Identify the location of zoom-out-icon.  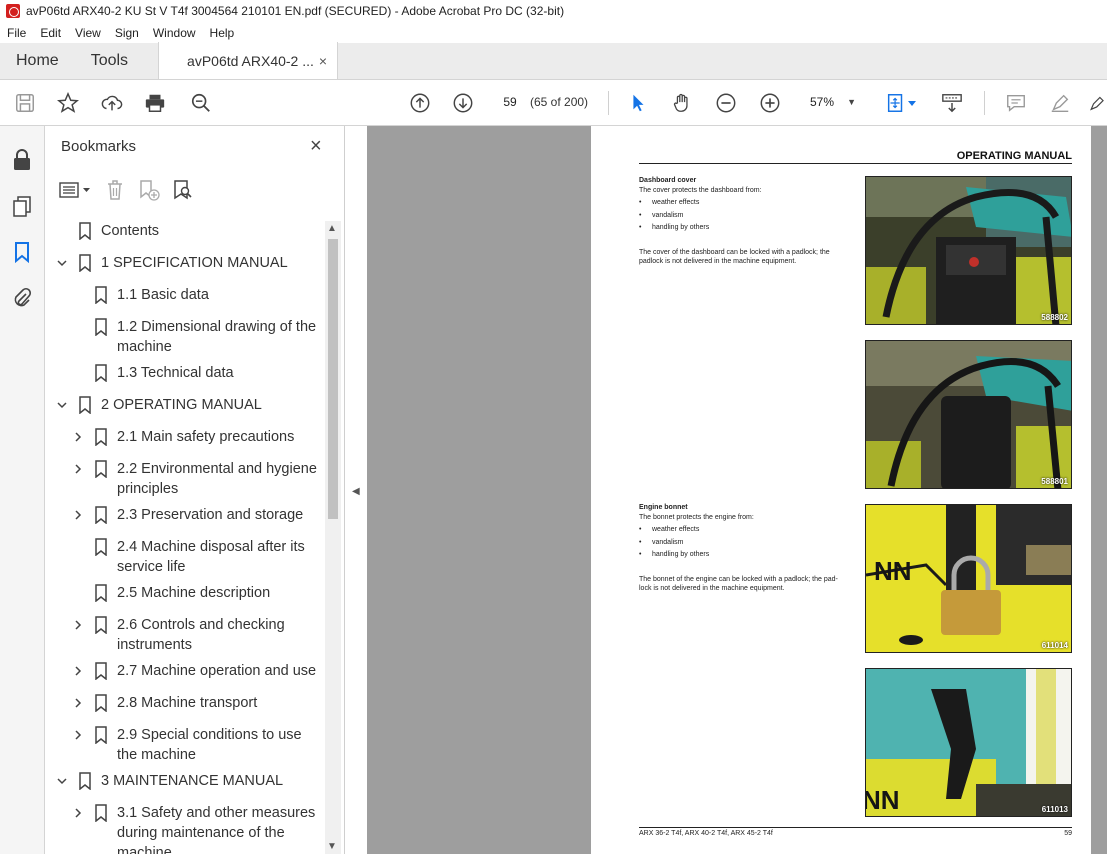
(726, 103).